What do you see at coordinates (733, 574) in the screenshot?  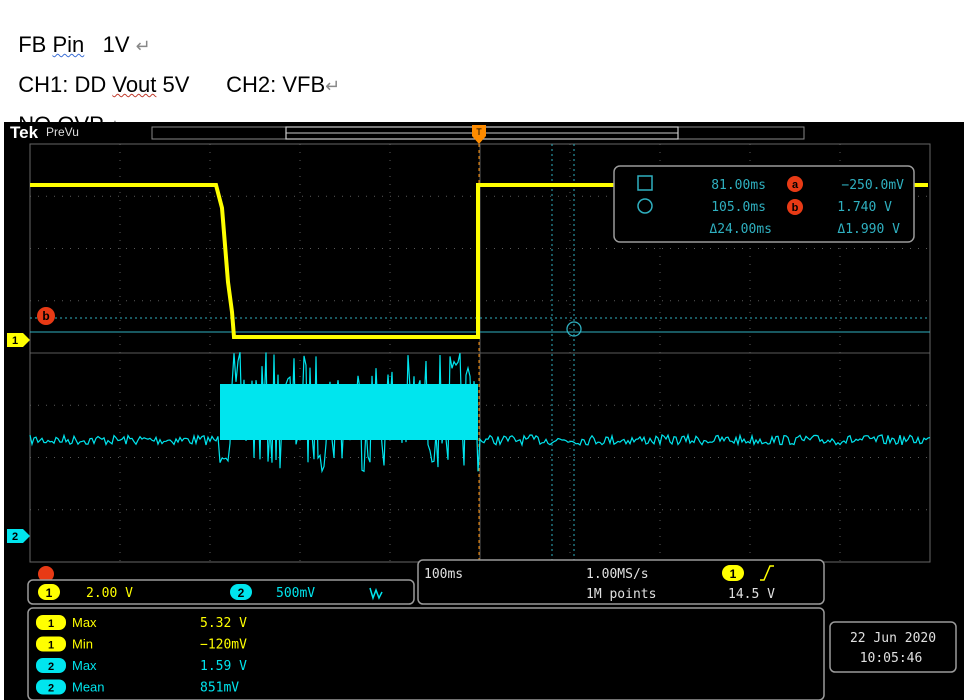 I see `trig-source-label: 1` at bounding box center [733, 574].